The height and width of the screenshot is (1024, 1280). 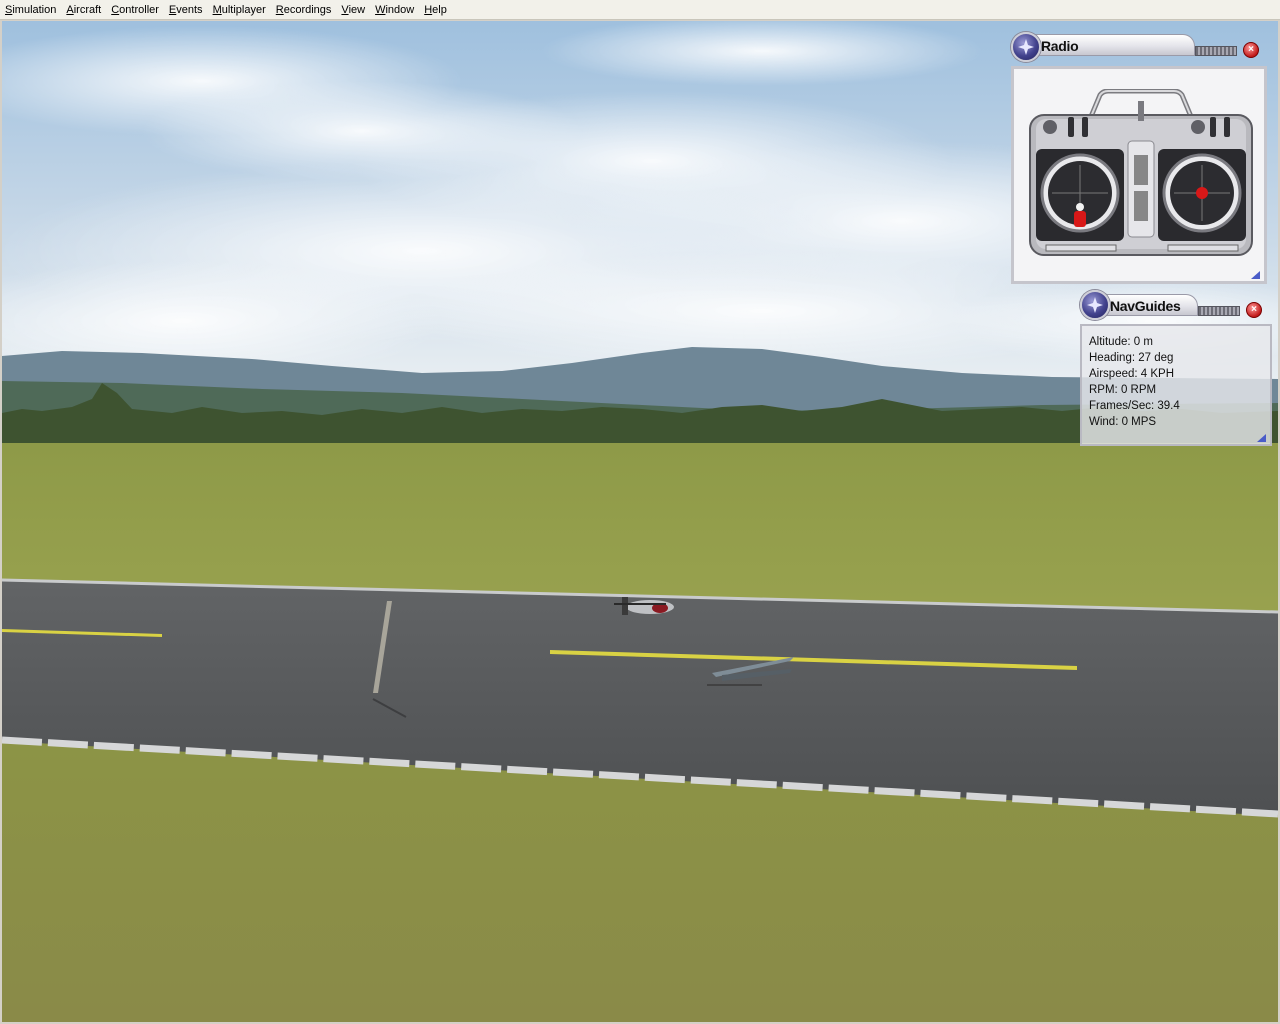 What do you see at coordinates (1216, 51) in the screenshot?
I see `radio-title-strip` at bounding box center [1216, 51].